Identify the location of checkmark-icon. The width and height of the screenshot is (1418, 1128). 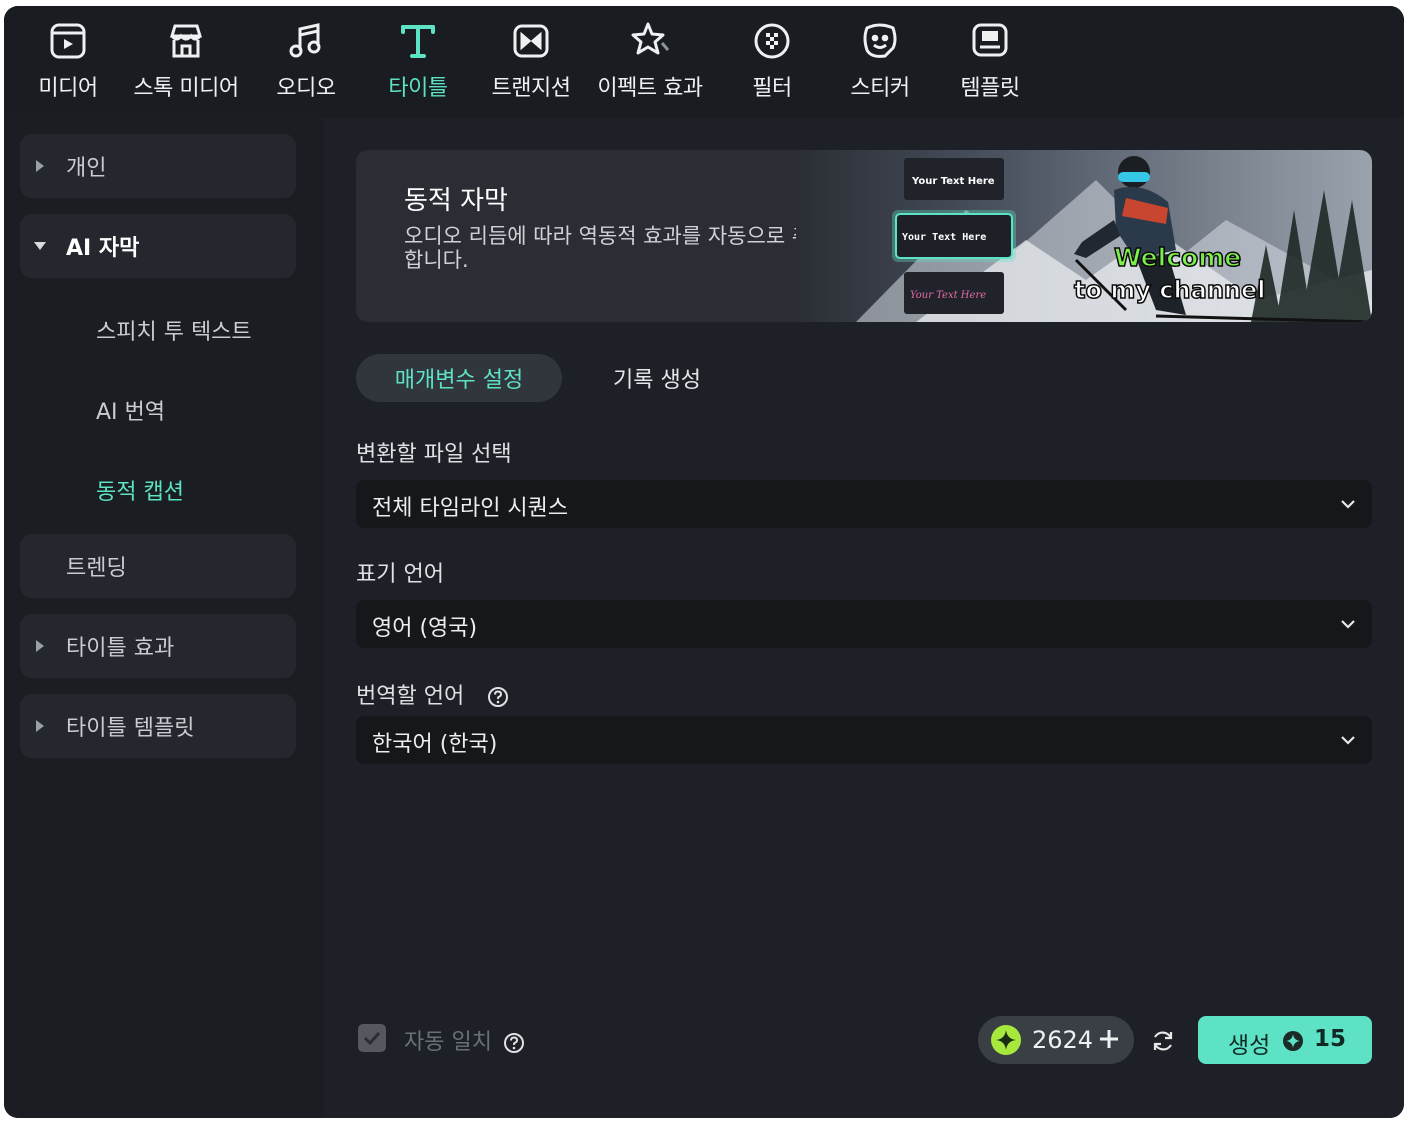
(372, 1038).